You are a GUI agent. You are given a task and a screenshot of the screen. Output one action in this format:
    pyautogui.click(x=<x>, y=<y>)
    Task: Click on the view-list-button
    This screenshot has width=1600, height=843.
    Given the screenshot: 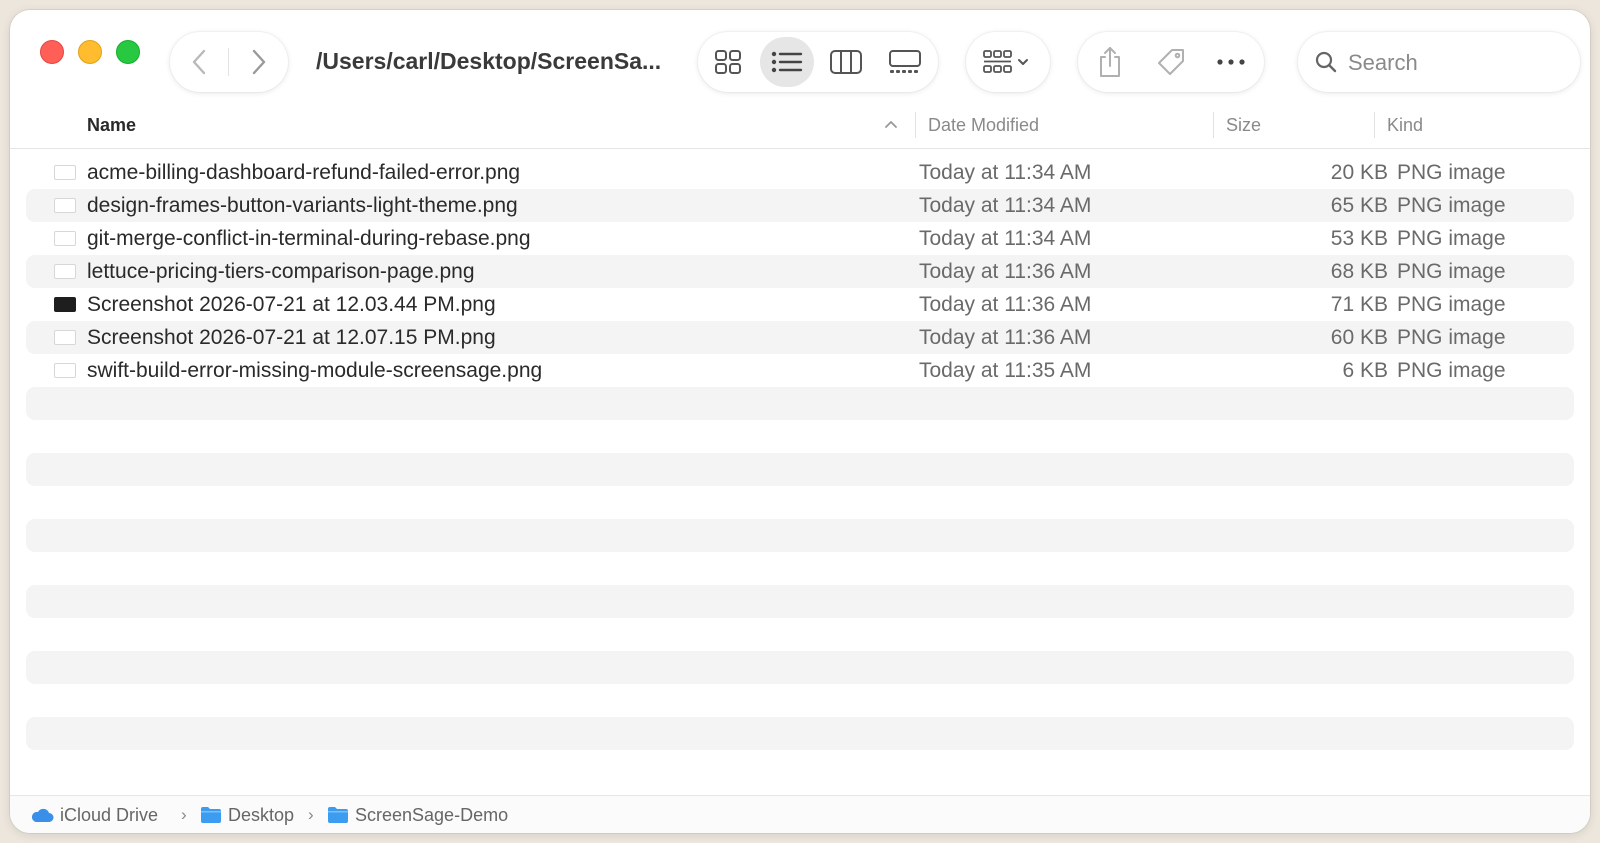 What is the action you would take?
    pyautogui.click(x=787, y=62)
    